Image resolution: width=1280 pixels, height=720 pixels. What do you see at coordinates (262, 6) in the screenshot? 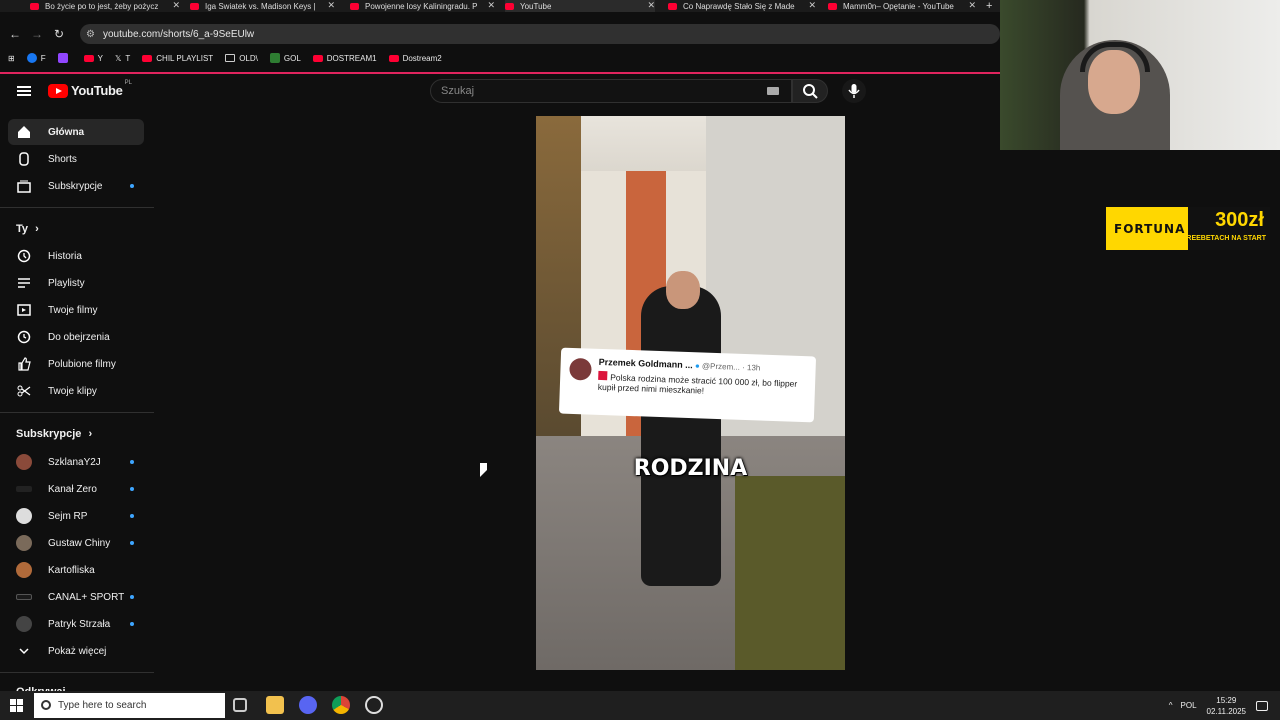
I see `tab: Iga Swiatek vs. Madison Keys | ✕` at bounding box center [262, 6].